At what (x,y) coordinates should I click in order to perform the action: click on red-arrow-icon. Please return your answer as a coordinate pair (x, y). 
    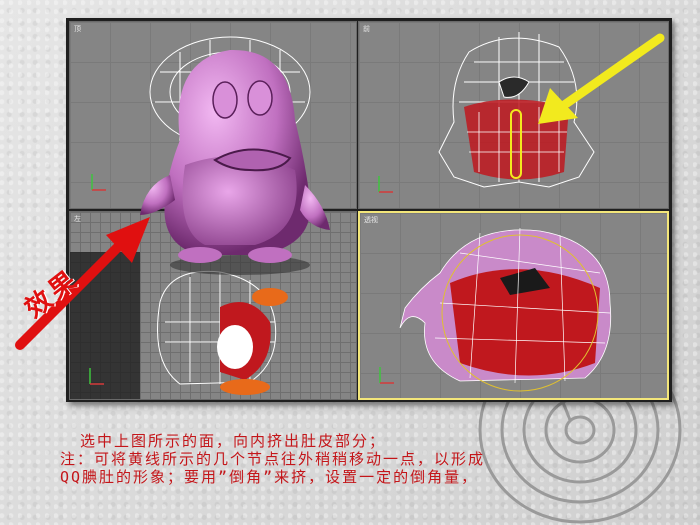
    Looking at the image, I should click on (82, 283).